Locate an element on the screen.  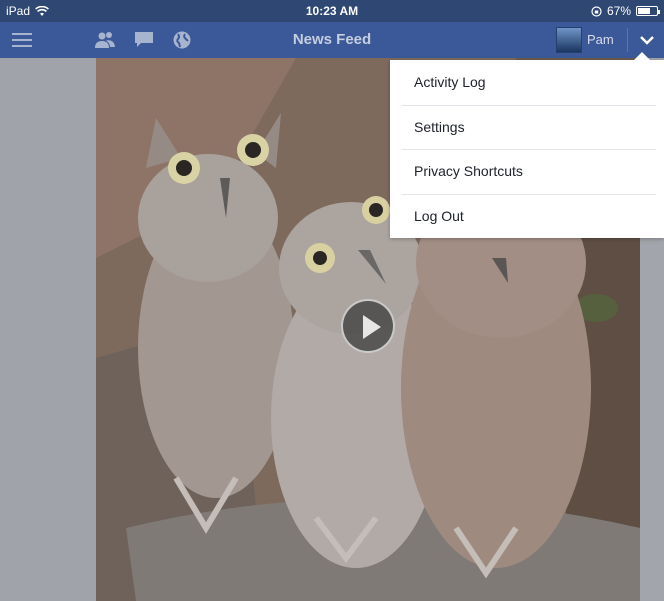
status-right: 67% is located at coordinates (625, 11).